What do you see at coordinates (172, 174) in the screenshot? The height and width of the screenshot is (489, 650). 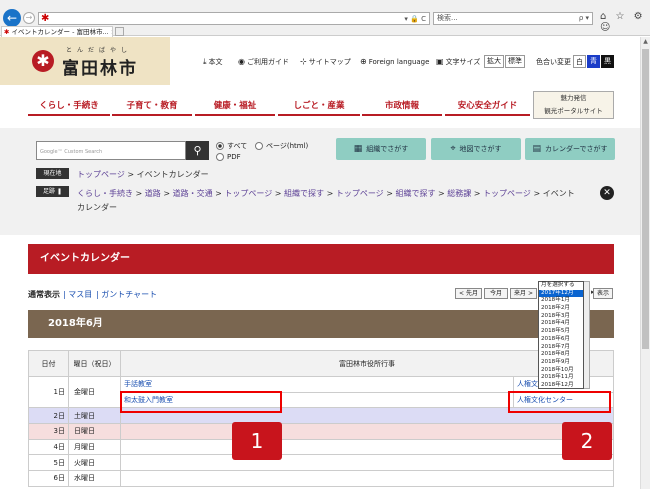 I see `breadcrumb-current: イベントカレンダー` at bounding box center [172, 174].